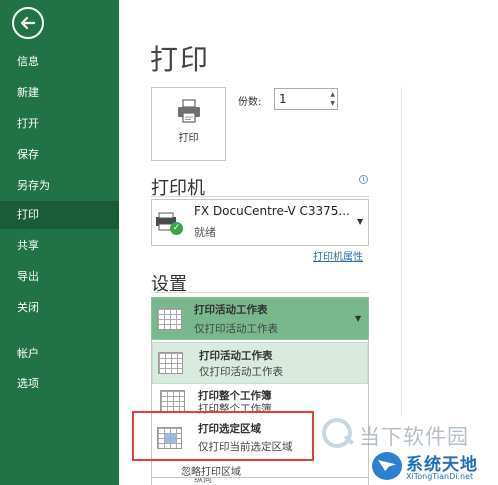  What do you see at coordinates (260, 363) in the screenshot?
I see `option-print-active-sheet: 打印活动工作表 仅打印活动工作表` at bounding box center [260, 363].